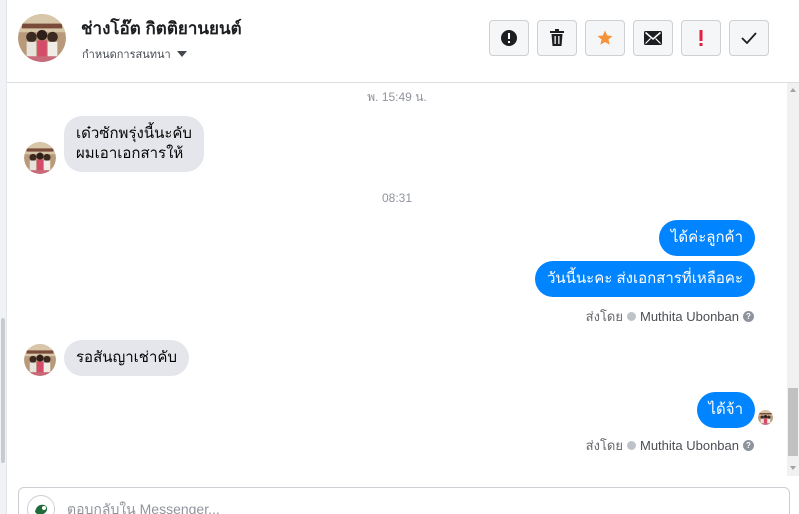 Image resolution: width=799 pixels, height=514 pixels. I want to click on trash-icon, so click(557, 37).